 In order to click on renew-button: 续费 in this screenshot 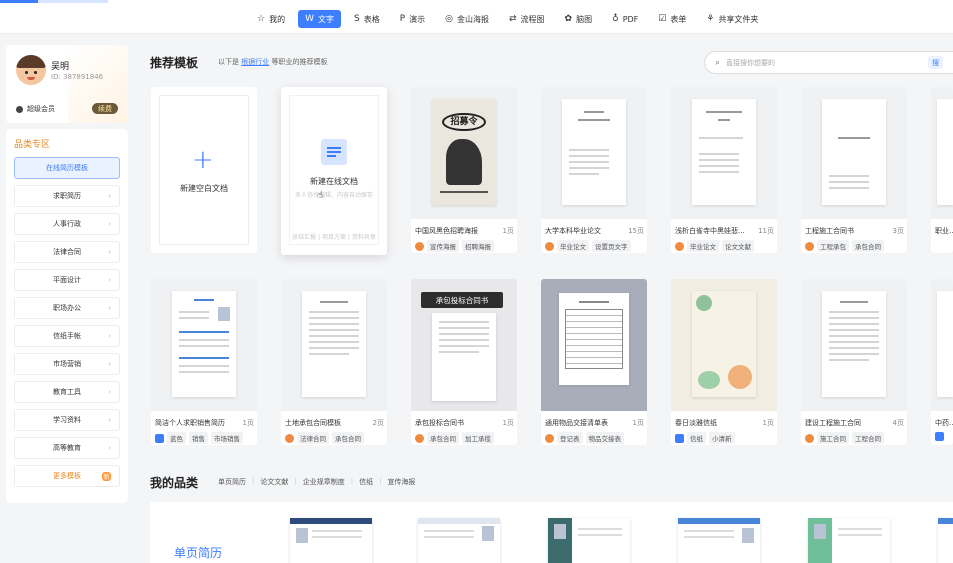, I will do `click(105, 108)`.